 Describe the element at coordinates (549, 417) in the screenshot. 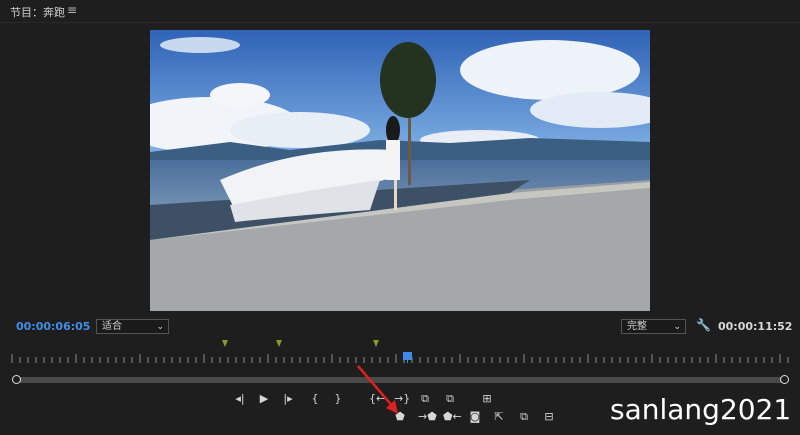

I see `multicam-icon: ⊟` at that location.